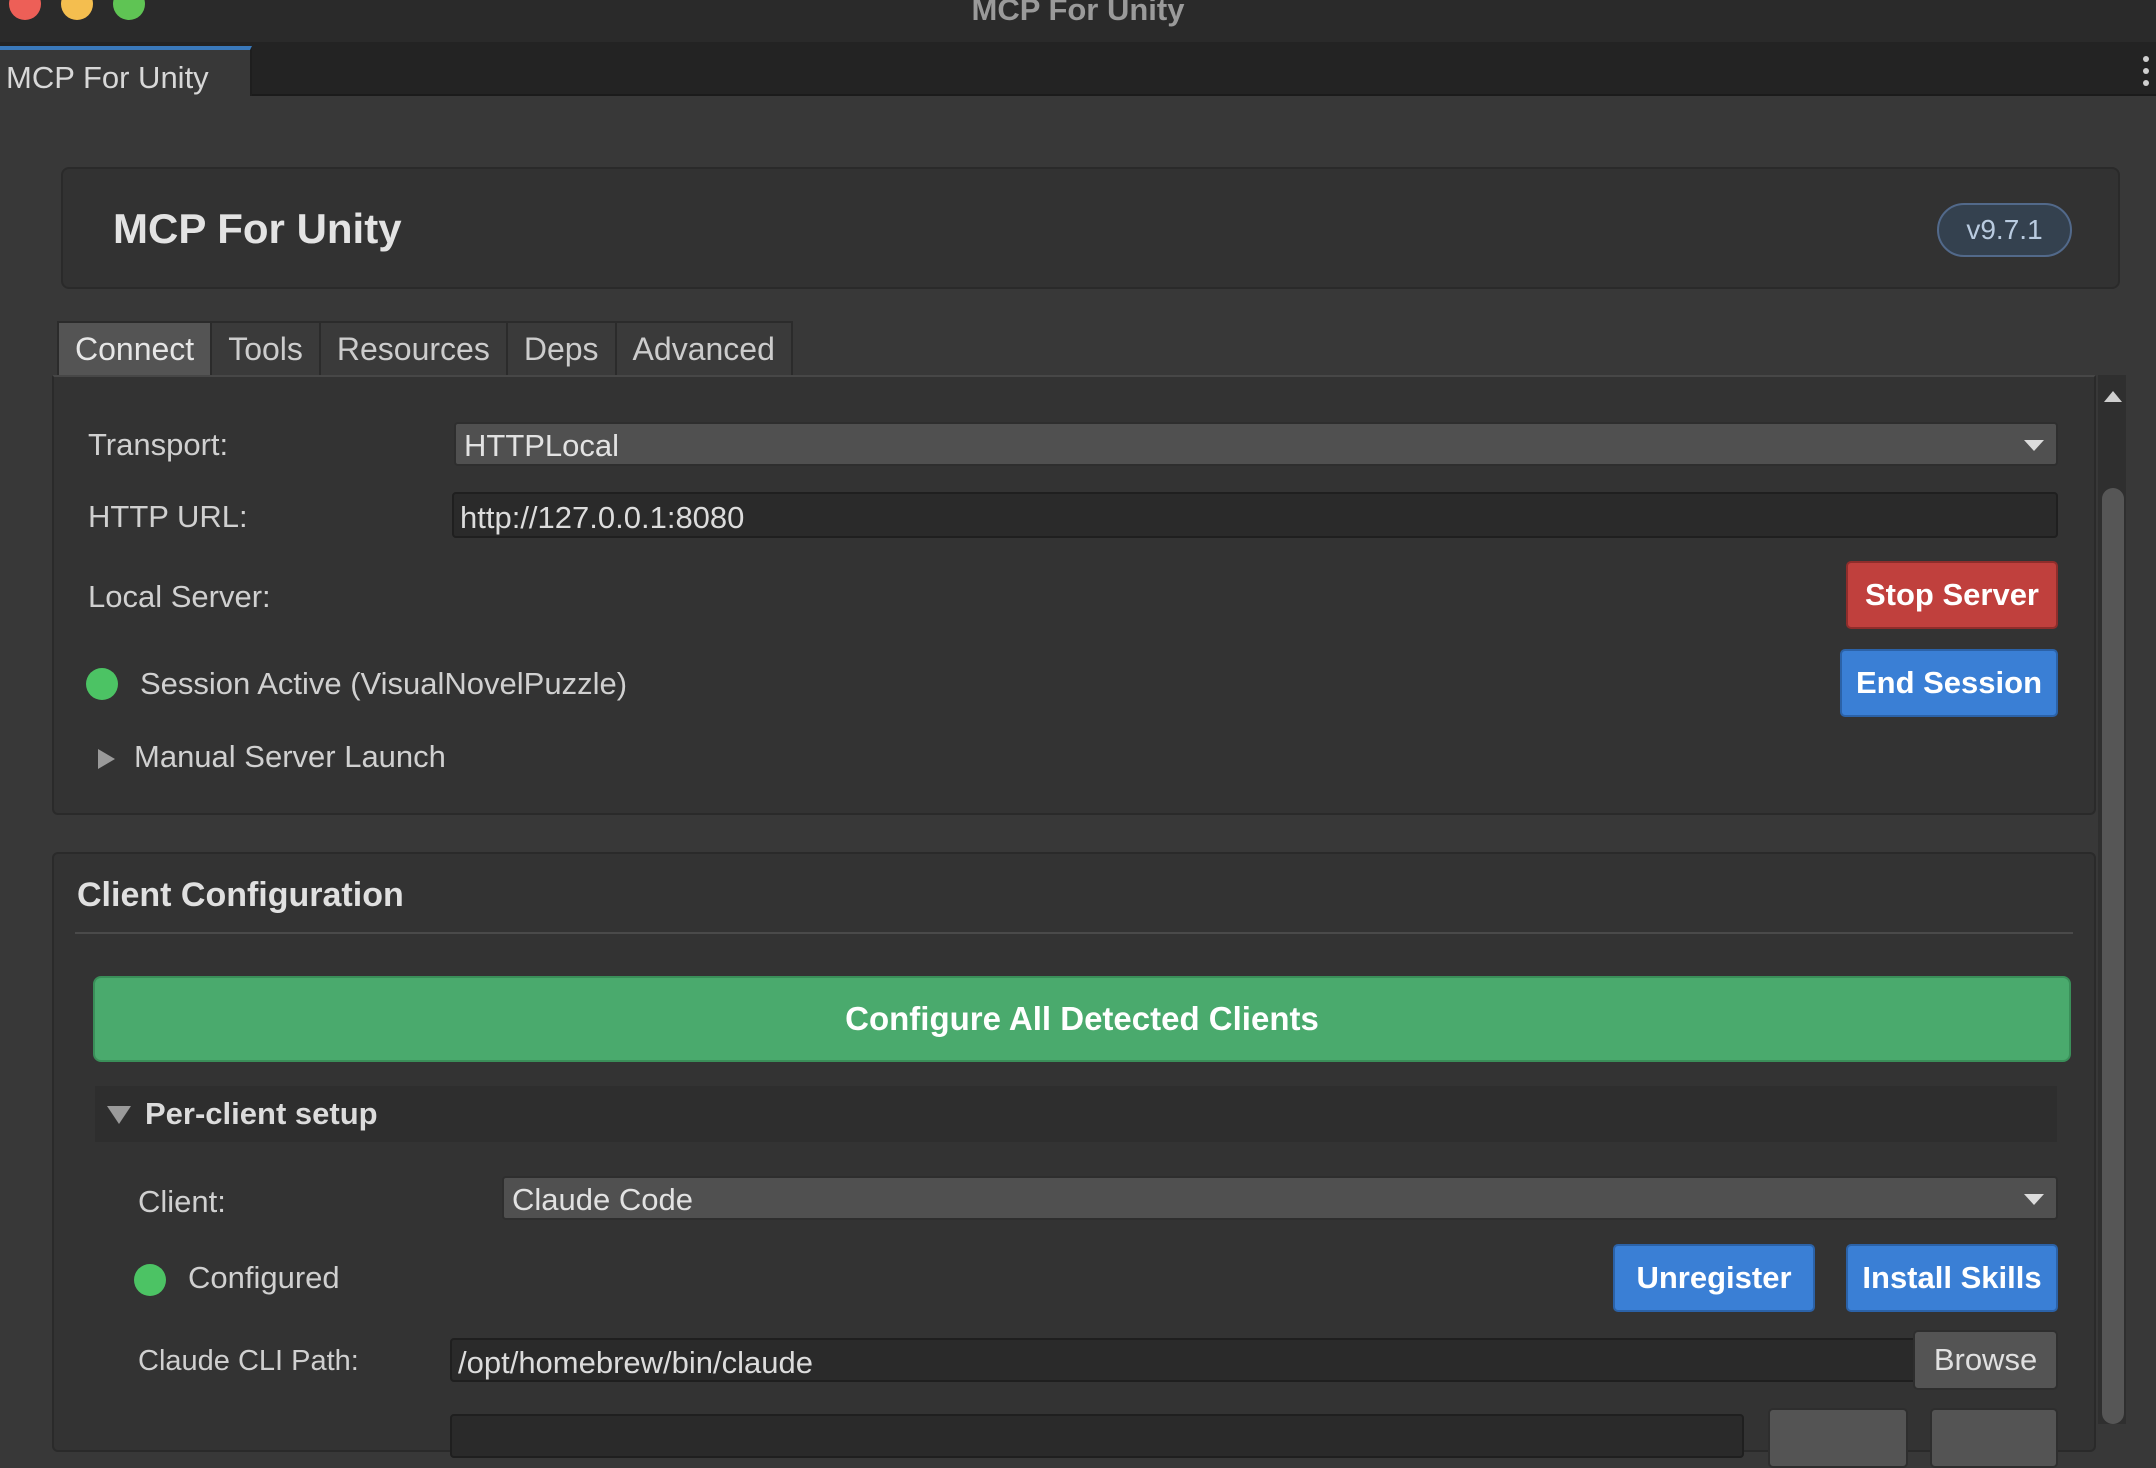 The image size is (2156, 1468). What do you see at coordinates (182, 1201) in the screenshot?
I see `client-label: Client:` at bounding box center [182, 1201].